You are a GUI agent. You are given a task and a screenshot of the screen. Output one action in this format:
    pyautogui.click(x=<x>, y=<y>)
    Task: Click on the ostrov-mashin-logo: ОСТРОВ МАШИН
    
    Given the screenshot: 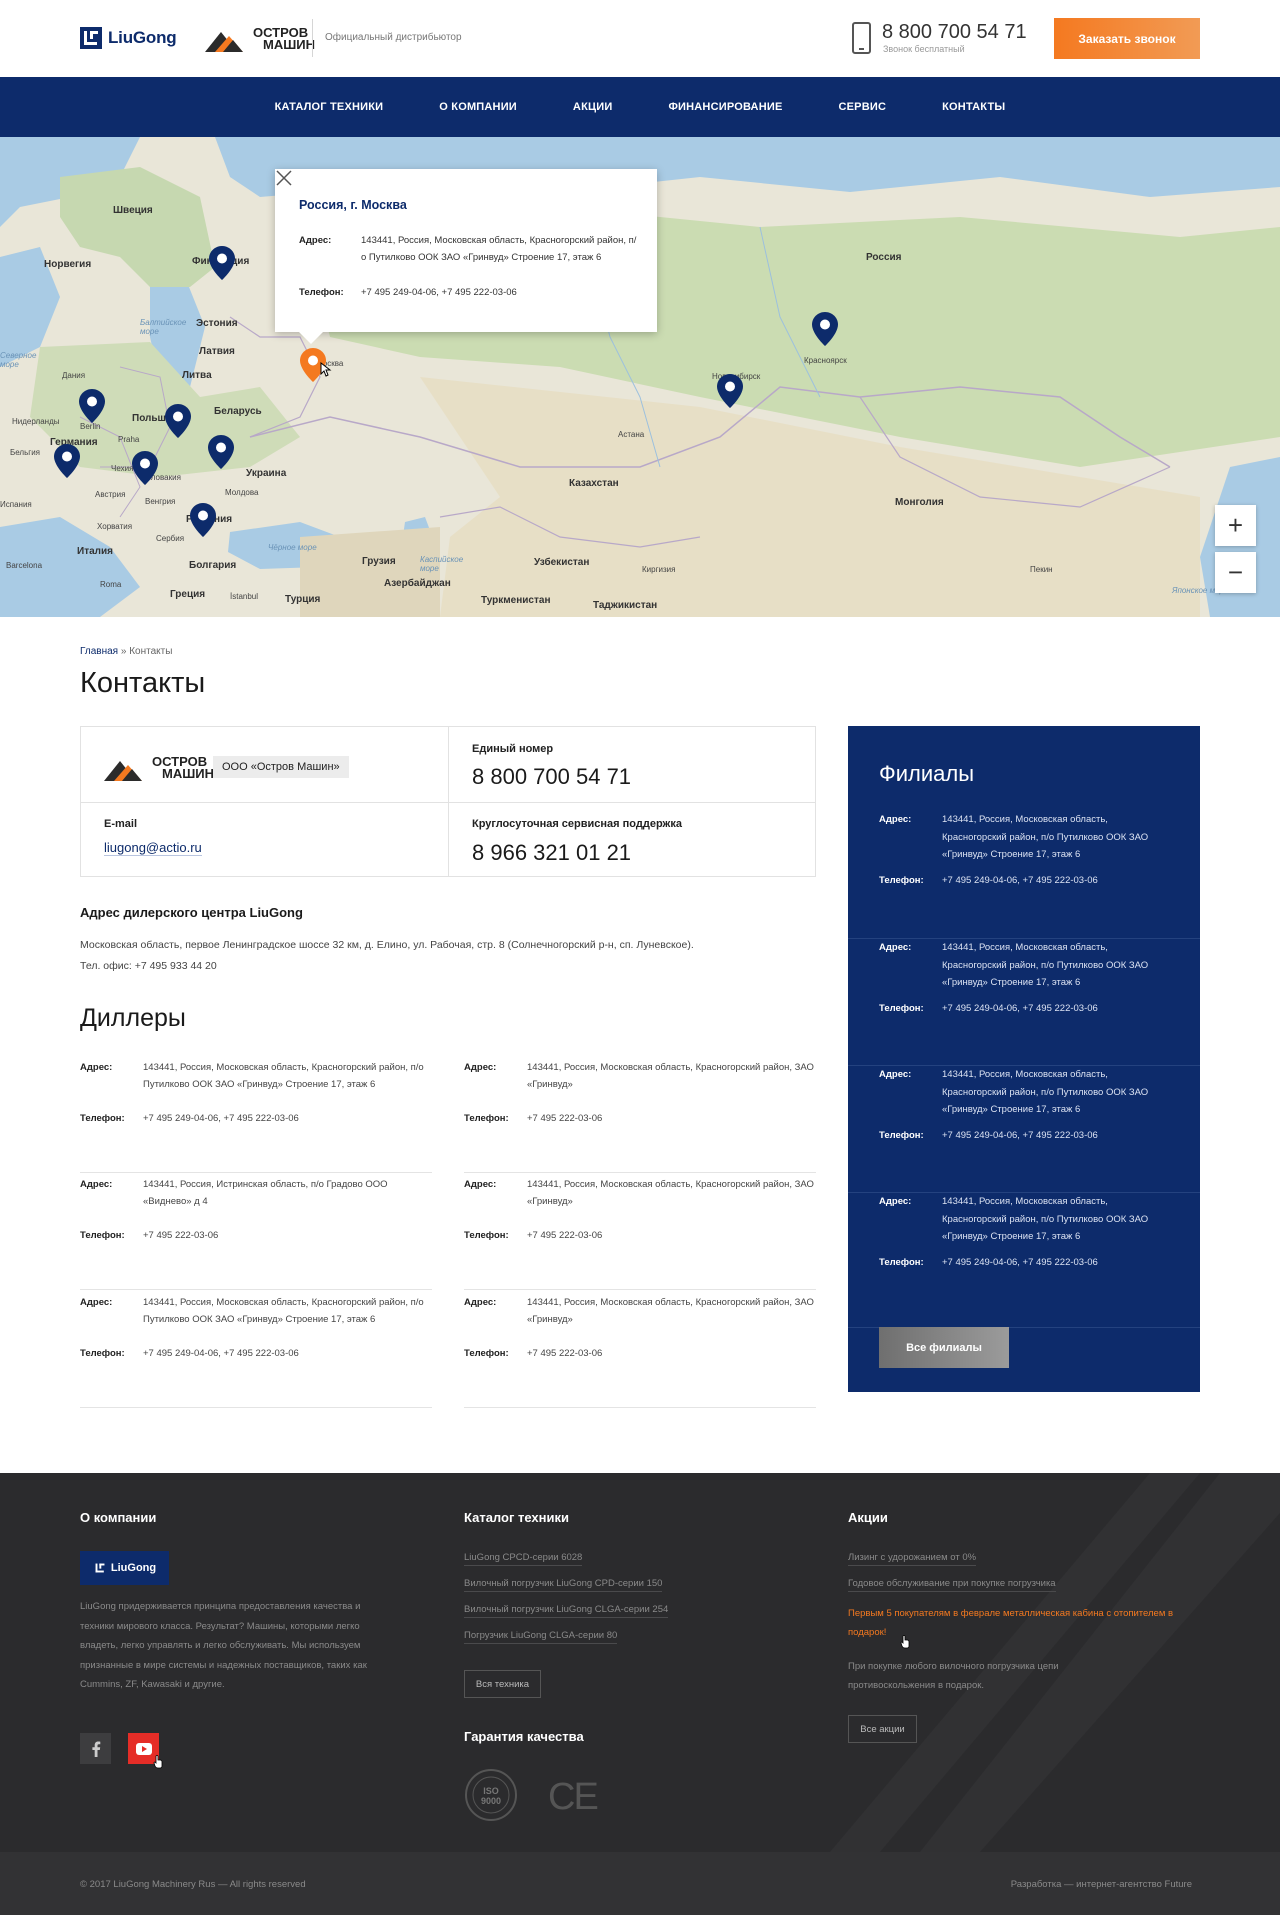 What is the action you would take?
    pyautogui.click(x=260, y=39)
    